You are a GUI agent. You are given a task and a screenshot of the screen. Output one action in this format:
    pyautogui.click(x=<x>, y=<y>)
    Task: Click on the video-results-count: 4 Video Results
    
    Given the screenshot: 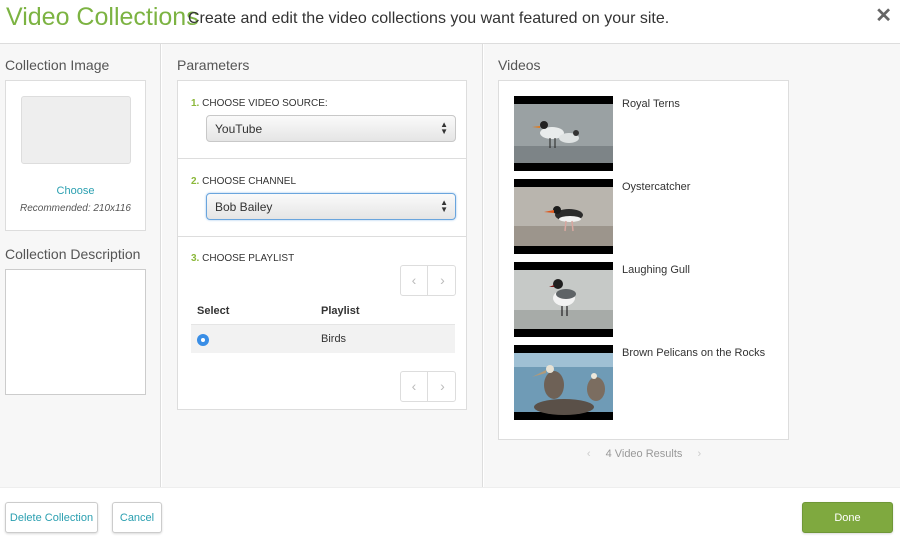 What is the action you would take?
    pyautogui.click(x=644, y=454)
    